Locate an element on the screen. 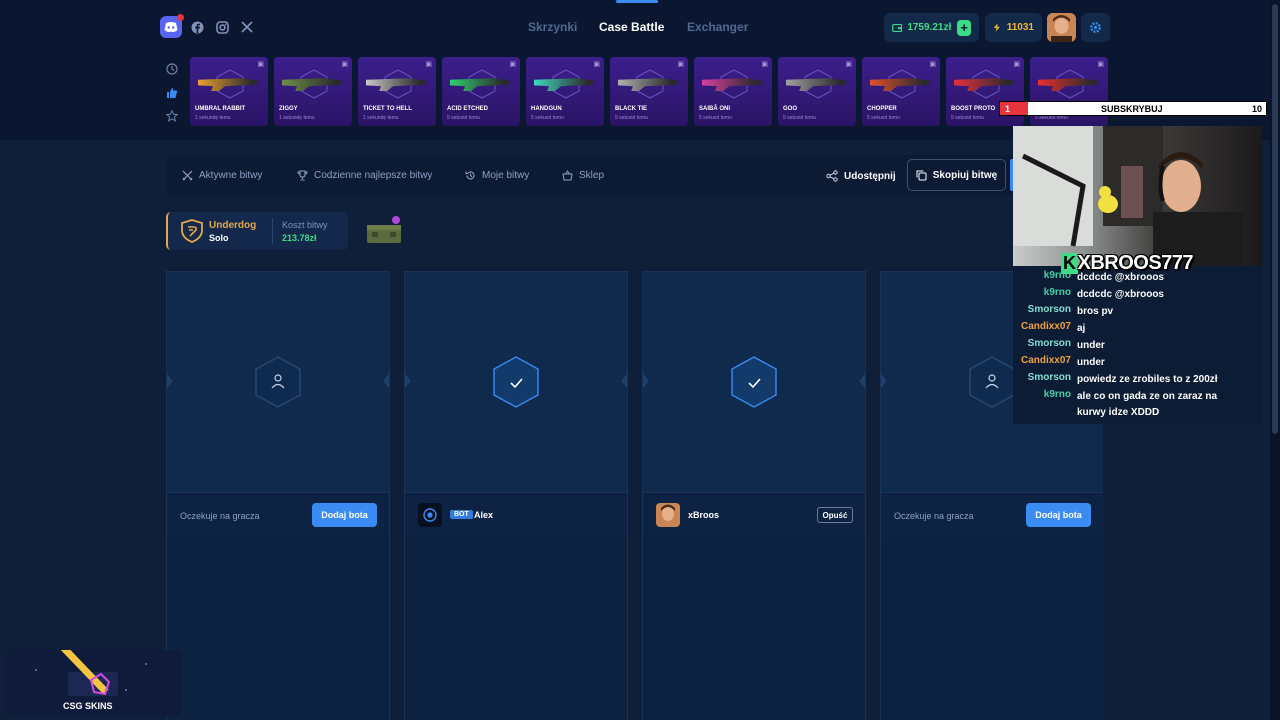  balance-amount: 1759.21zł is located at coordinates (929, 27).